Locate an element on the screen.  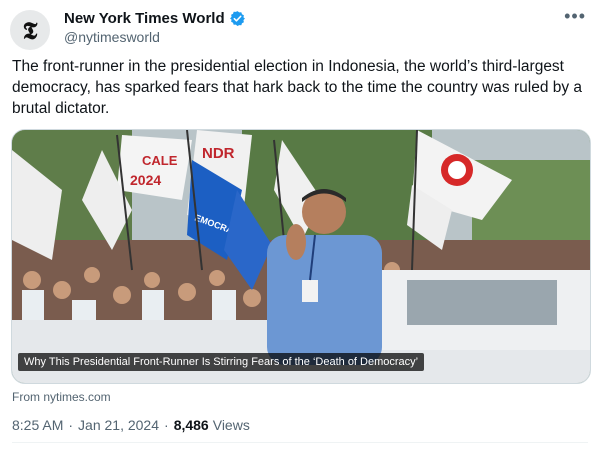
divider is located at coordinates (300, 442).